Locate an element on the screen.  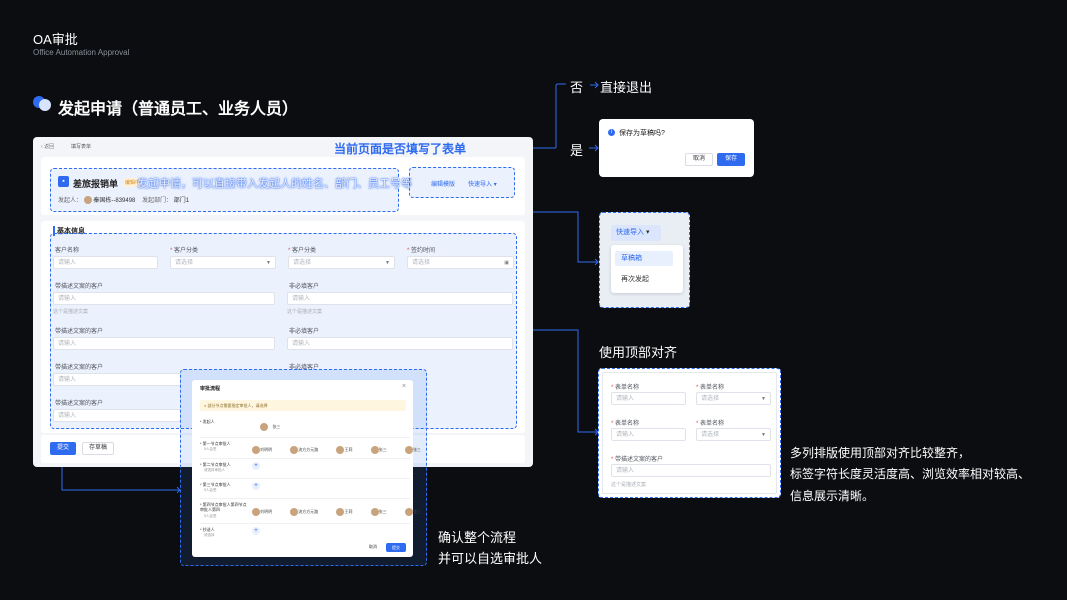
edit-template-button: 编辑模版 is located at coordinates (443, 183).